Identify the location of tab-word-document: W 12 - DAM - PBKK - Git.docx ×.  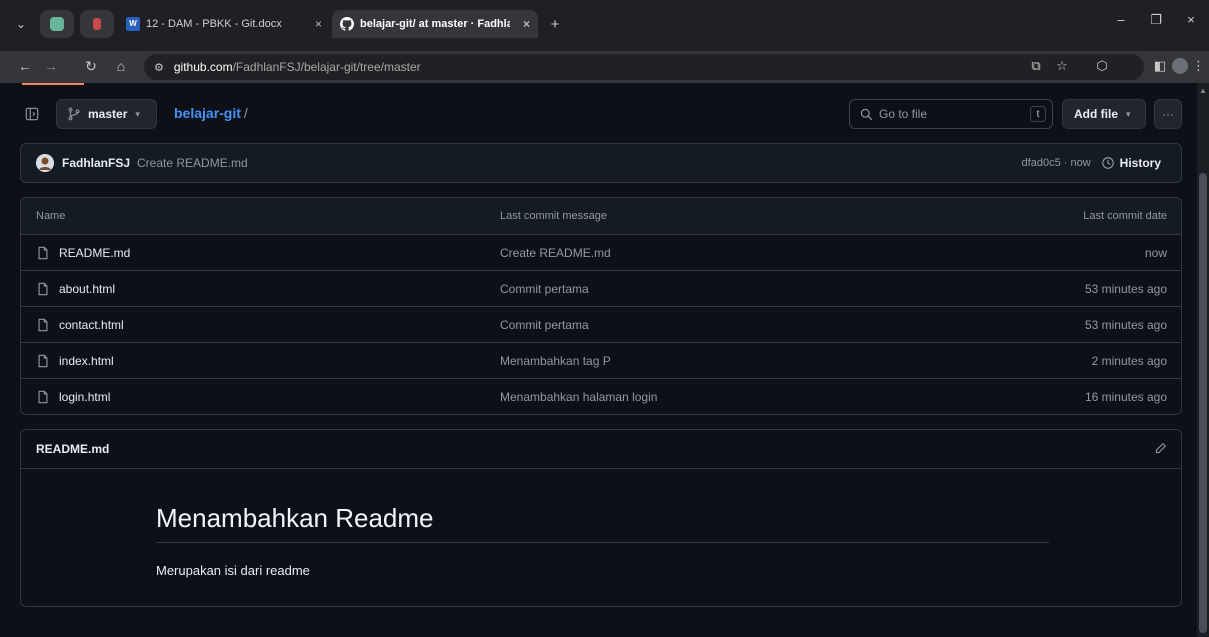
(224, 24).